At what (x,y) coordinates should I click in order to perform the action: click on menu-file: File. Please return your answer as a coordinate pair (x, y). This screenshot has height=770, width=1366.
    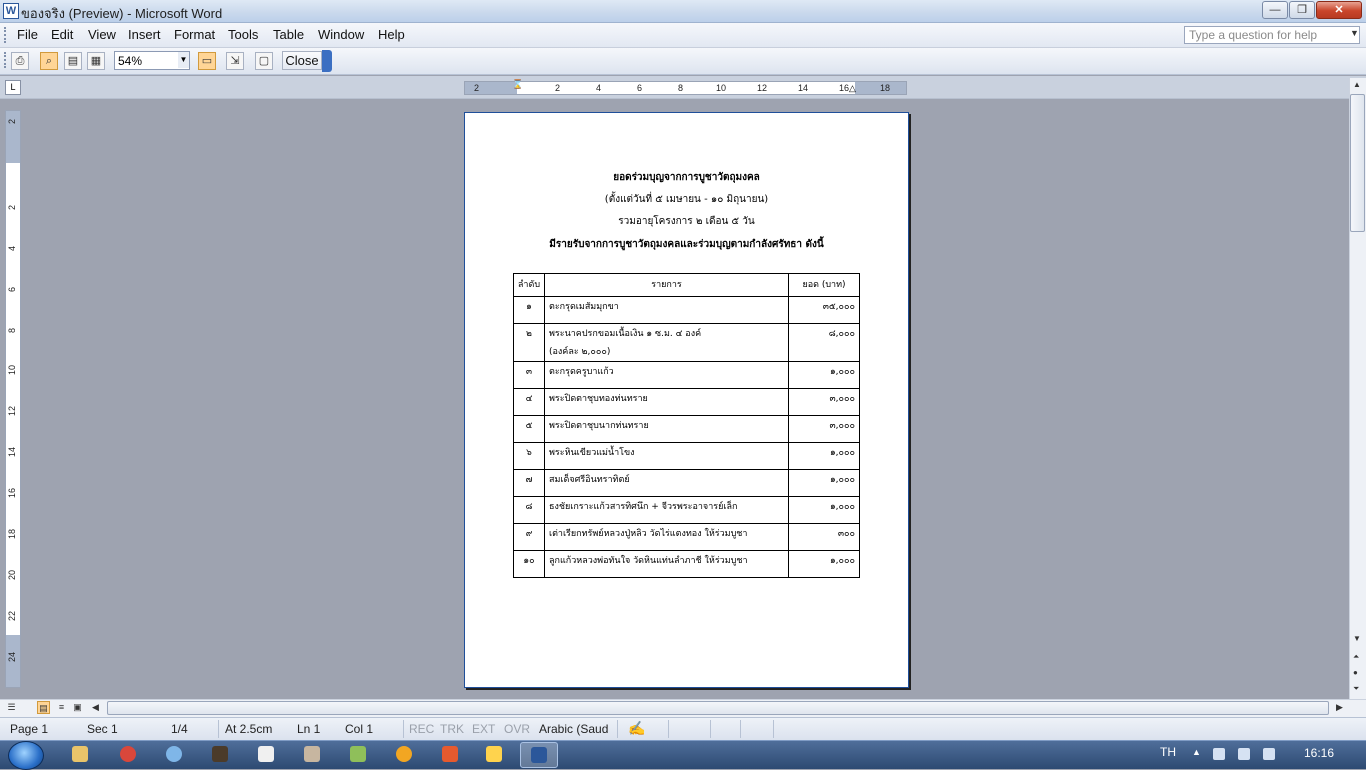
    Looking at the image, I should click on (27, 34).